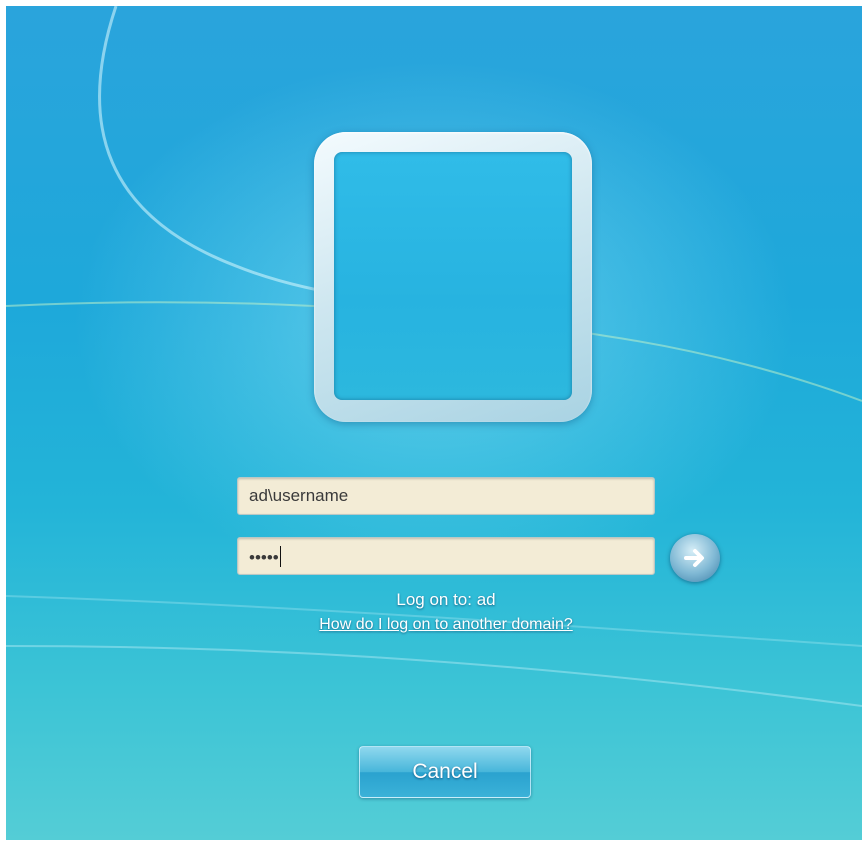 Image resolution: width=865 pixels, height=844 pixels. What do you see at coordinates (446, 496) in the screenshot?
I see `username-field: ad\username` at bounding box center [446, 496].